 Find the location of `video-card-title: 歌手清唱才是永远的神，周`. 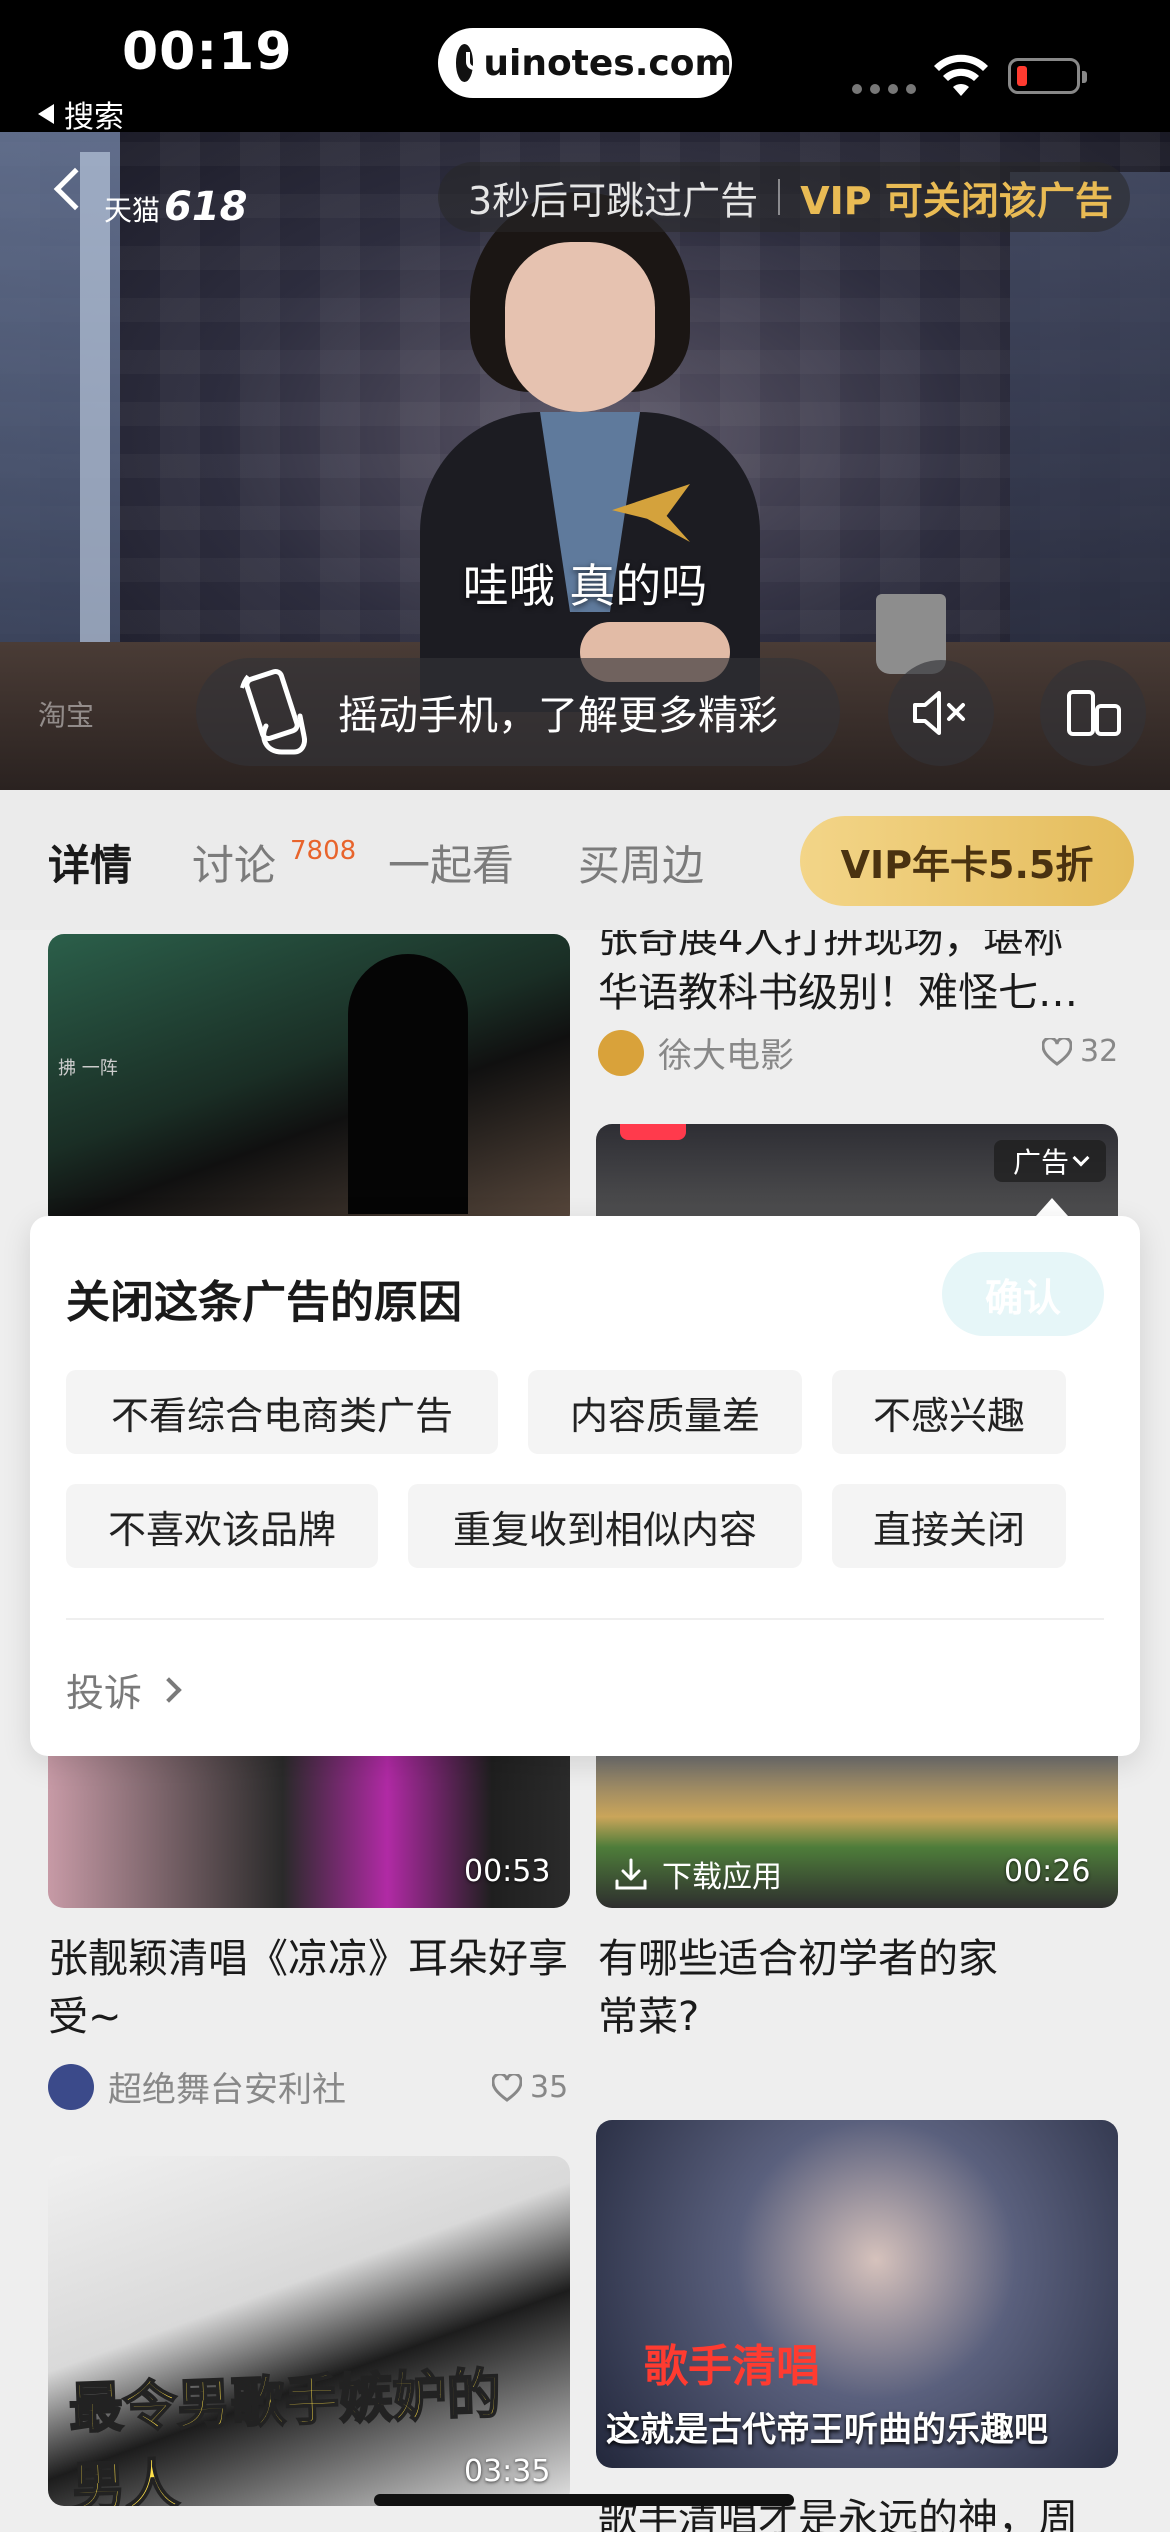

video-card-title: 歌手清唱才是永远的神，周 is located at coordinates (838, 2509).